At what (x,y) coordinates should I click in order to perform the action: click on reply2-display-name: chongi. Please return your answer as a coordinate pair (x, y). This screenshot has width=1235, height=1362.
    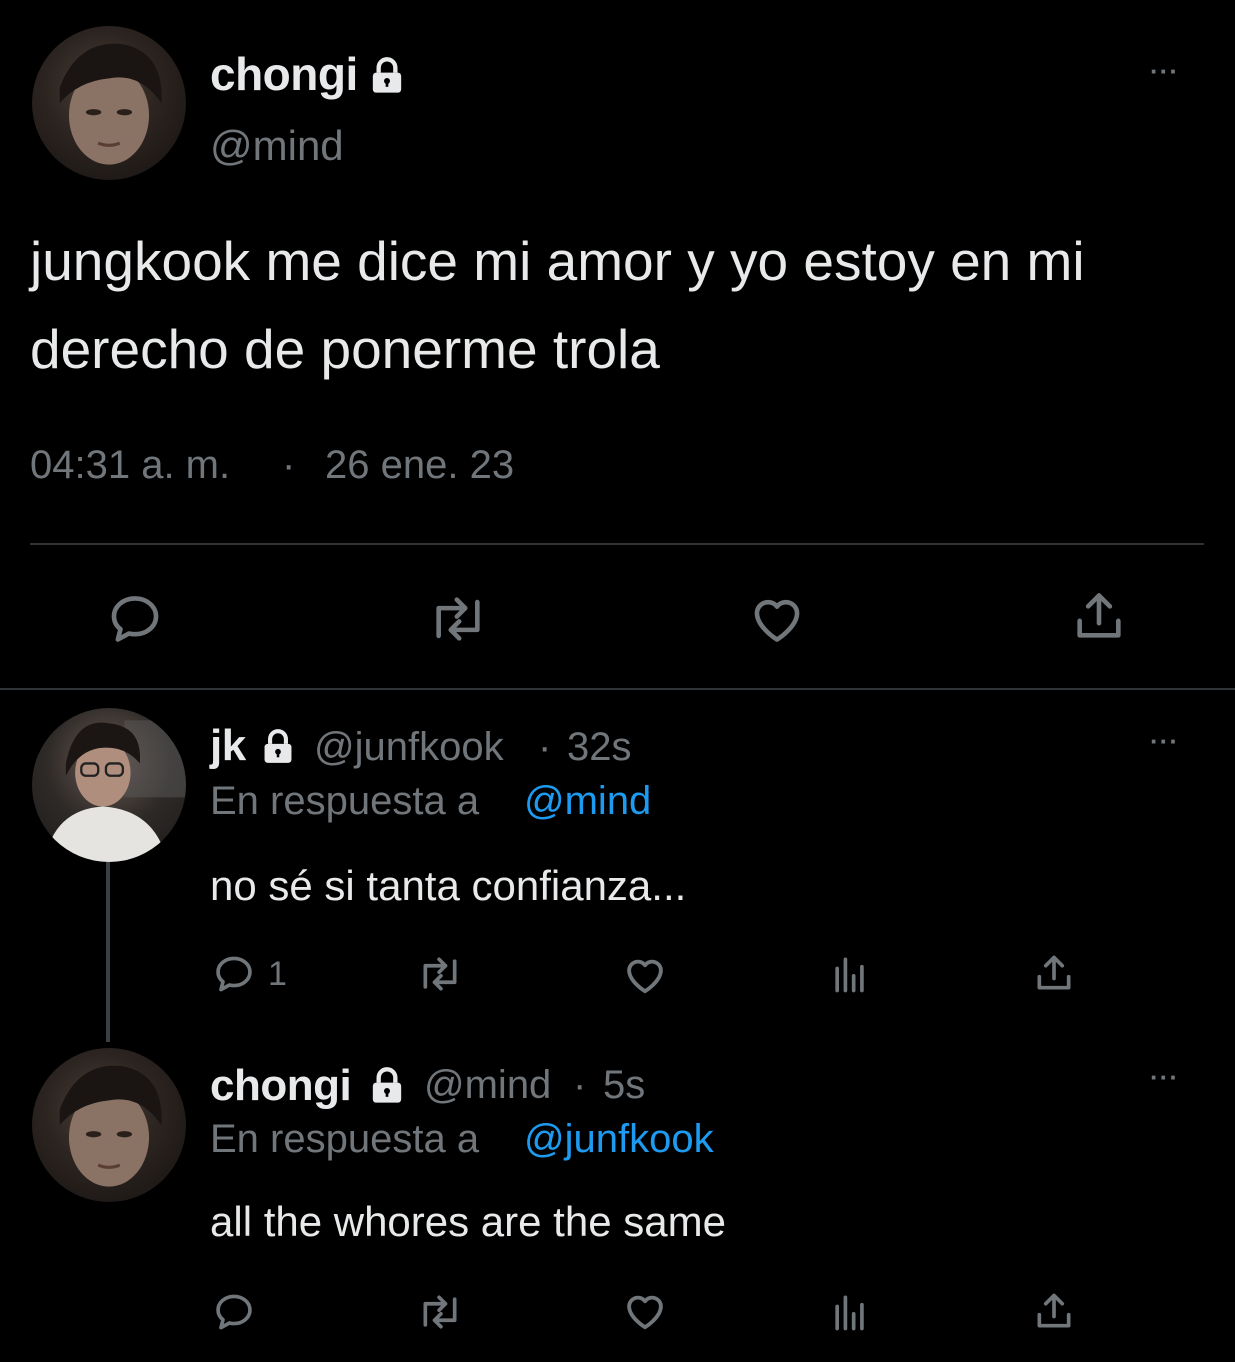
    Looking at the image, I should click on (281, 1086).